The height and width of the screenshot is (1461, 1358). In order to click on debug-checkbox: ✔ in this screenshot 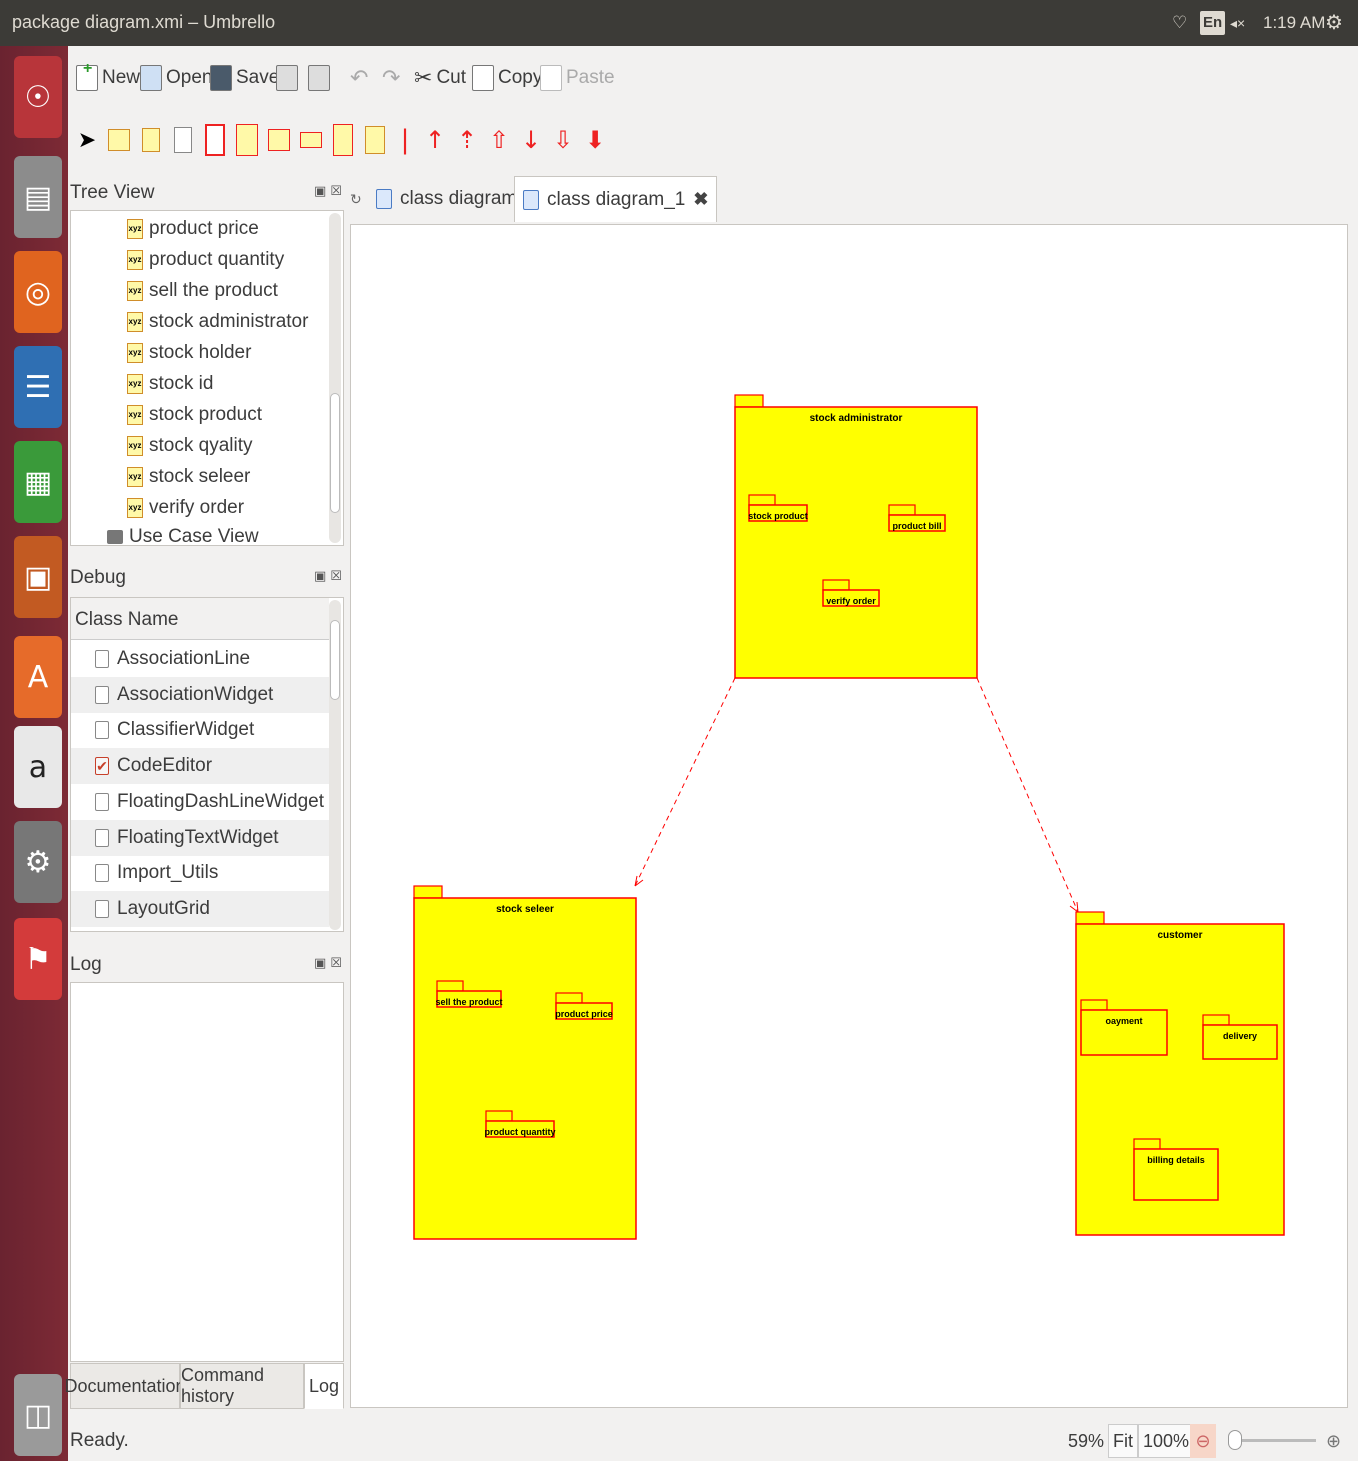, I will do `click(102, 766)`.